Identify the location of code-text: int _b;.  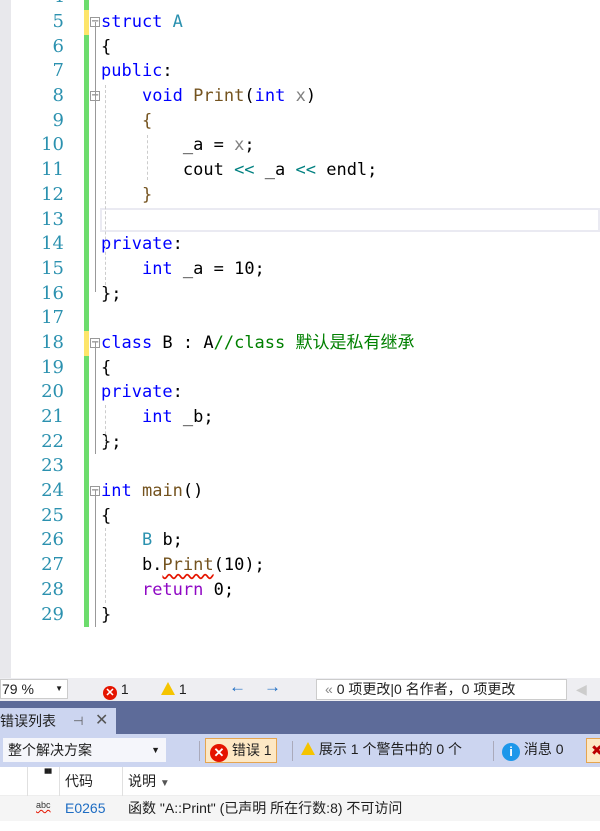
(157, 417).